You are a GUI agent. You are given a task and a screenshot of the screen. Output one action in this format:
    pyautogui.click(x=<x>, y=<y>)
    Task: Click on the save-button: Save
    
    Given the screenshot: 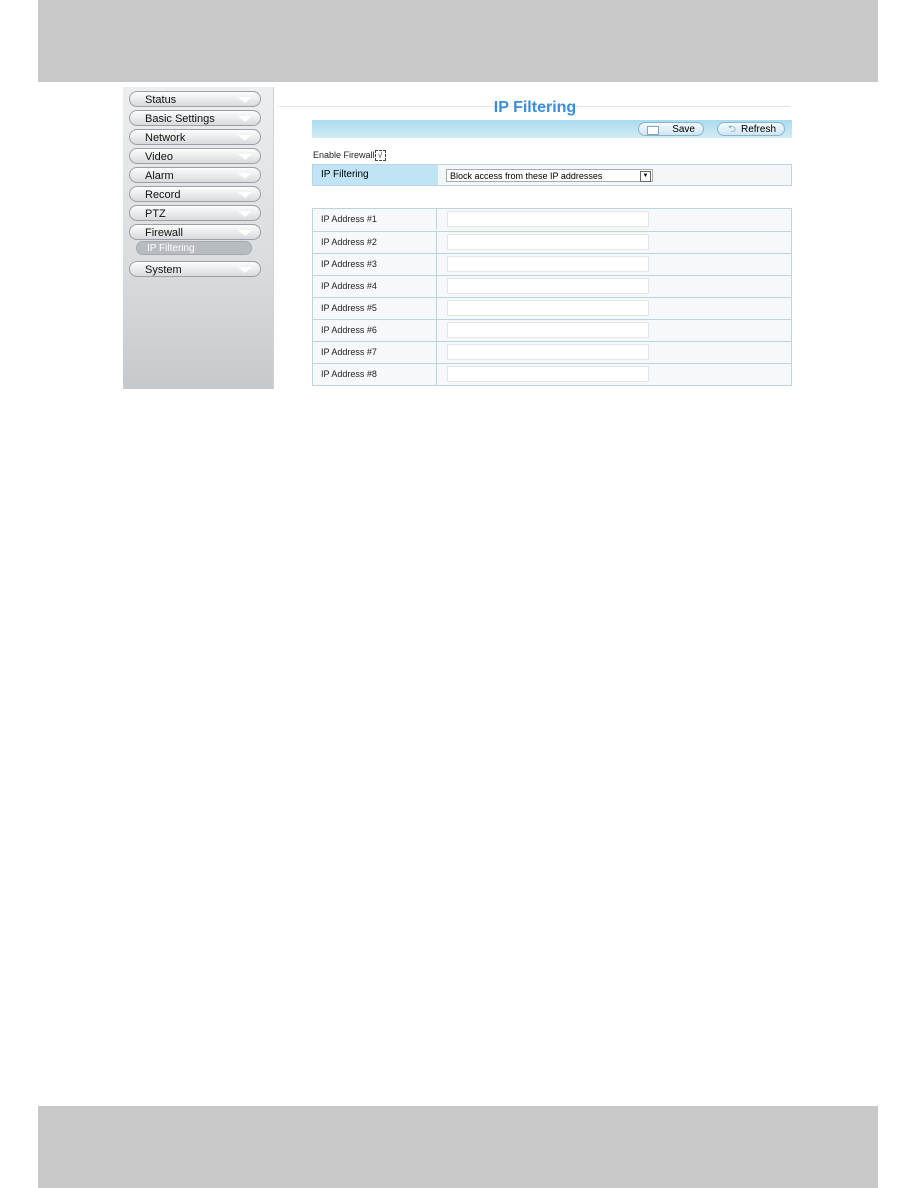 What is the action you would take?
    pyautogui.click(x=671, y=129)
    